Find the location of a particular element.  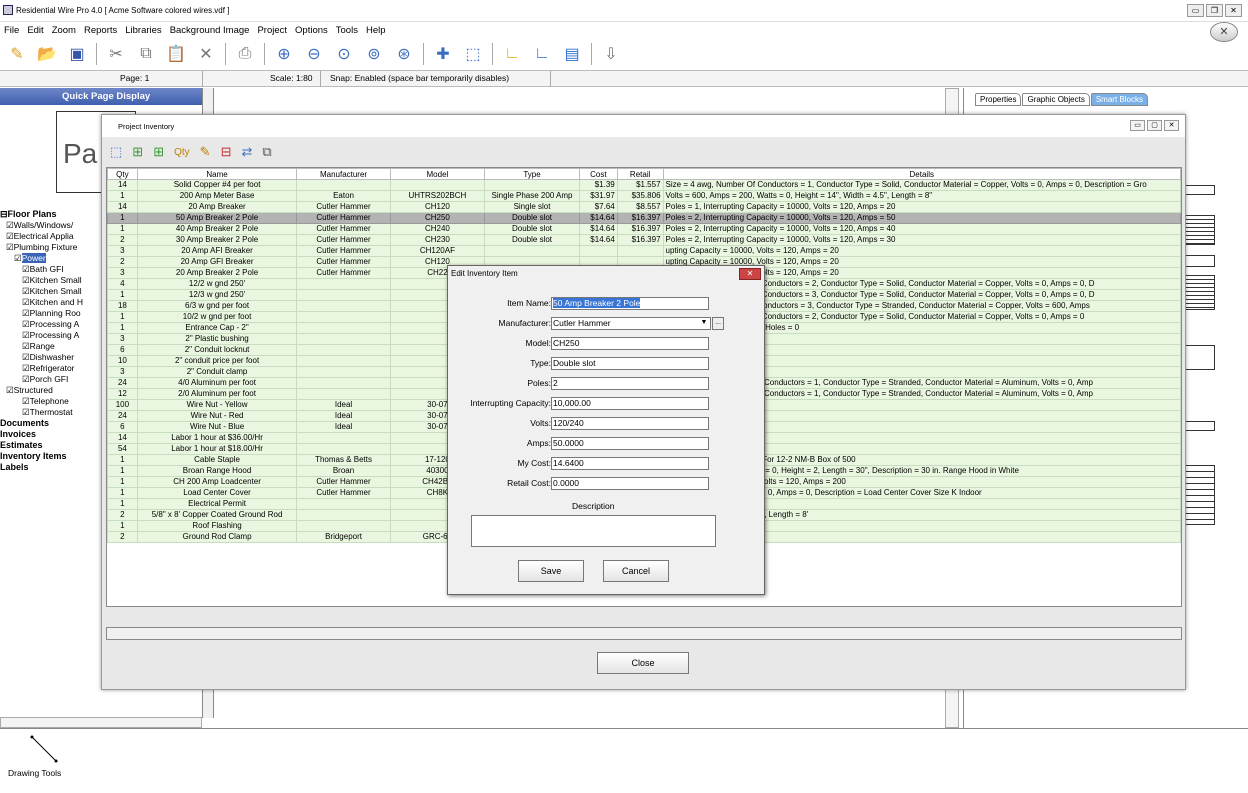

restore-button: ❐ is located at coordinates (1214, 10).